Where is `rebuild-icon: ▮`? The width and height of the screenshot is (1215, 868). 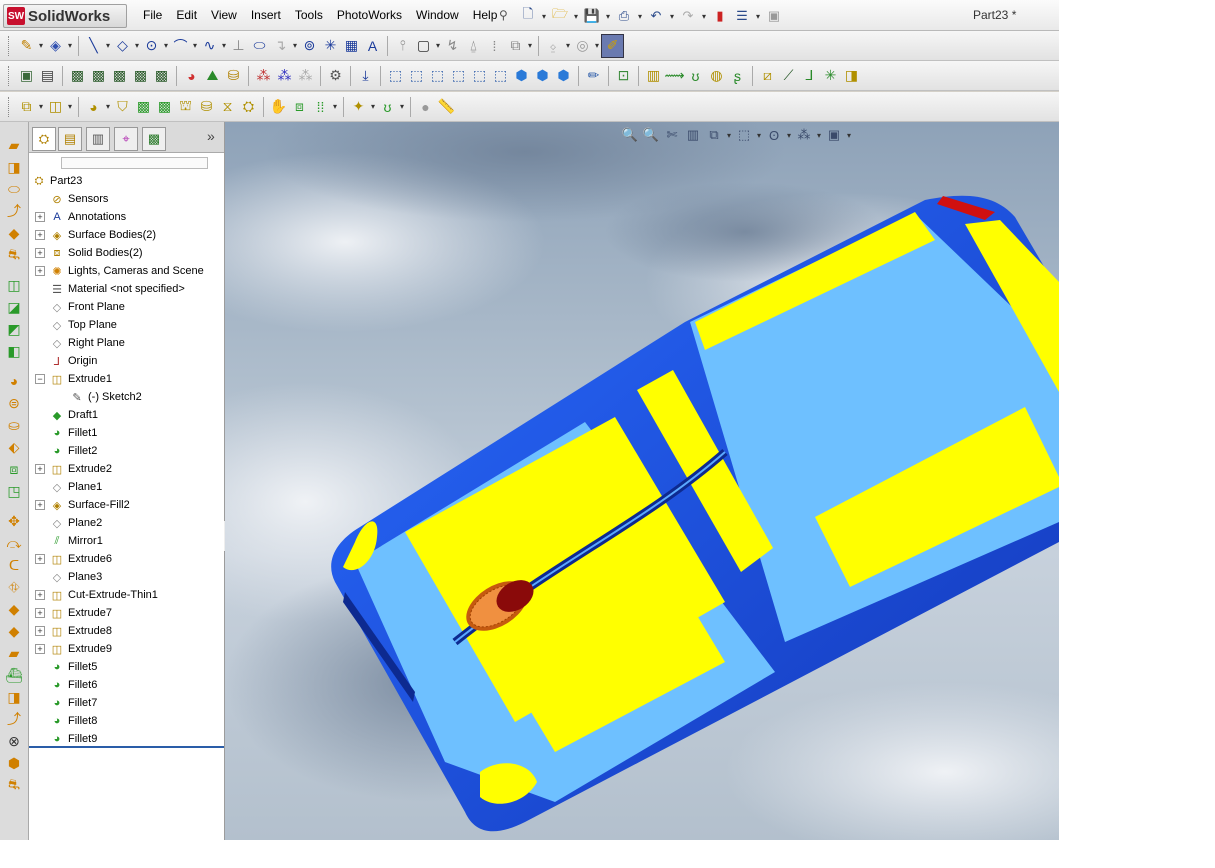
rebuild-icon: ▮ is located at coordinates (720, 16).